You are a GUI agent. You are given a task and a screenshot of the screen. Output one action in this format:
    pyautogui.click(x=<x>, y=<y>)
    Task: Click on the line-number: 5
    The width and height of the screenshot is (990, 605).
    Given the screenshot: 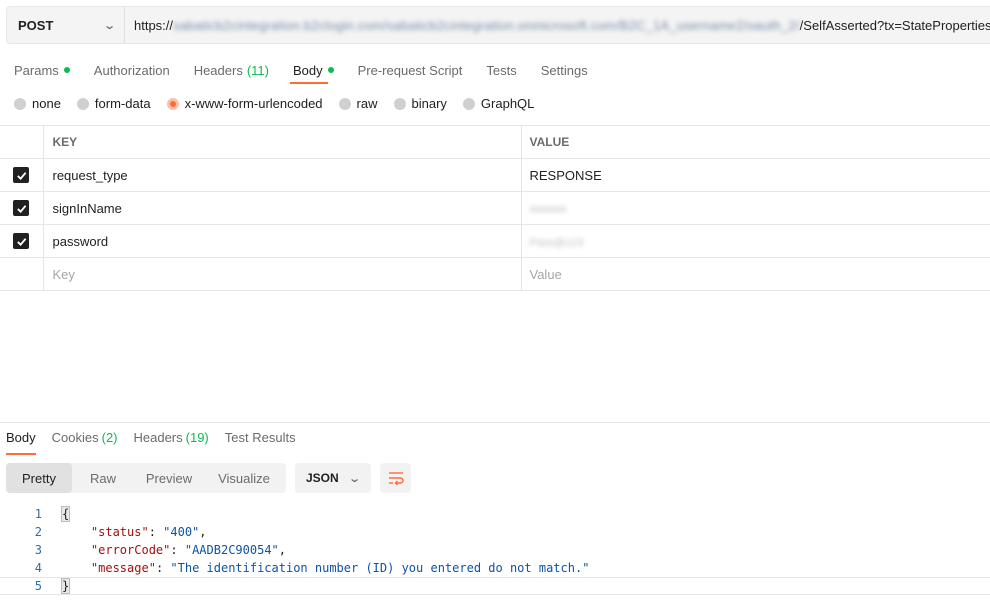 What is the action you would take?
    pyautogui.click(x=38, y=586)
    